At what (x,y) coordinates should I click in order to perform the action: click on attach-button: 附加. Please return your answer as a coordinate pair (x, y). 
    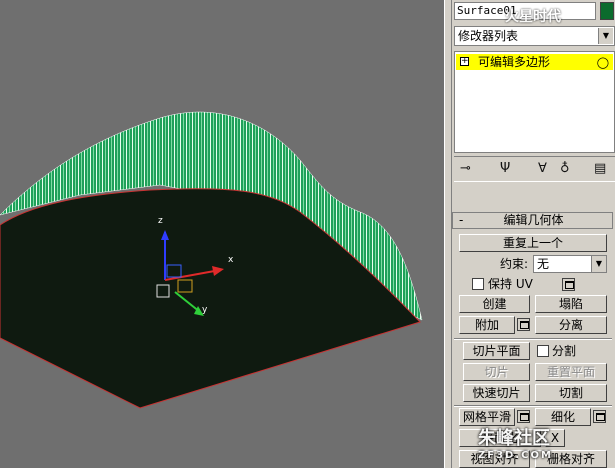
    Looking at the image, I should click on (487, 325).